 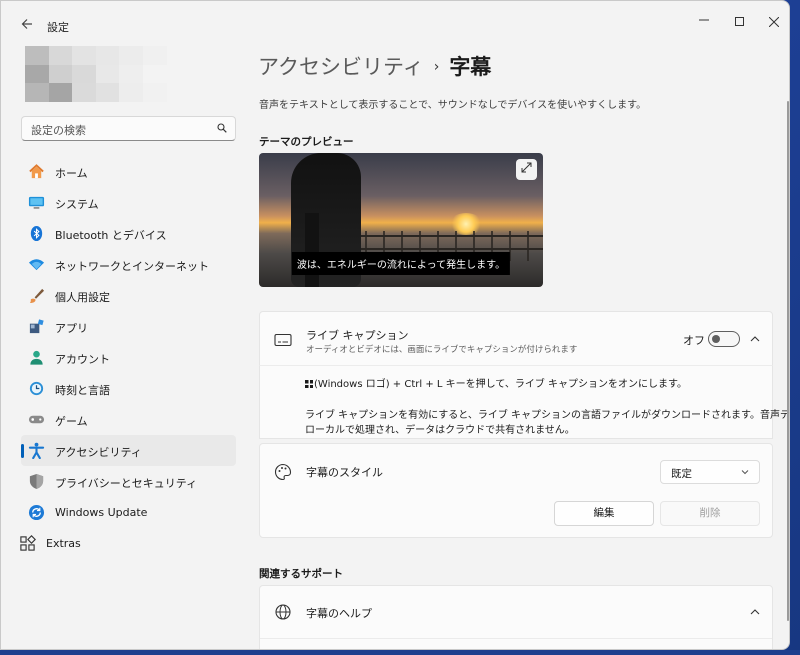 I want to click on minimize-button, so click(x=704, y=22).